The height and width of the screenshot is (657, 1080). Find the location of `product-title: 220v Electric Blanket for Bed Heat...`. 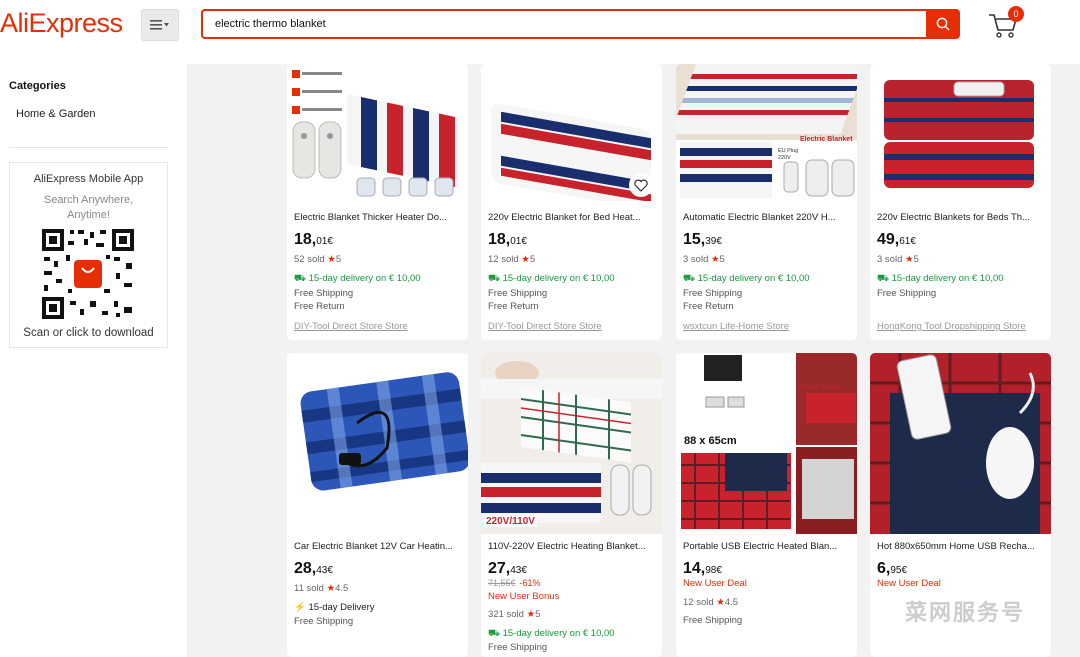

product-title: 220v Electric Blanket for Bed Heat... is located at coordinates (572, 217).